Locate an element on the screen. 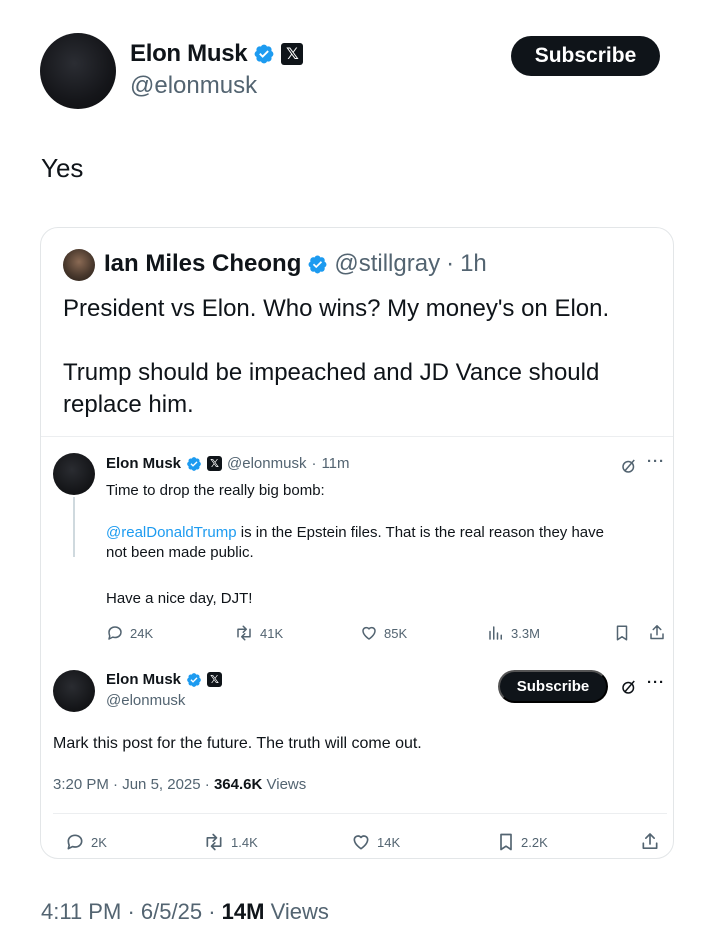 The image size is (726, 950). reply-count: 2K is located at coordinates (99, 842).